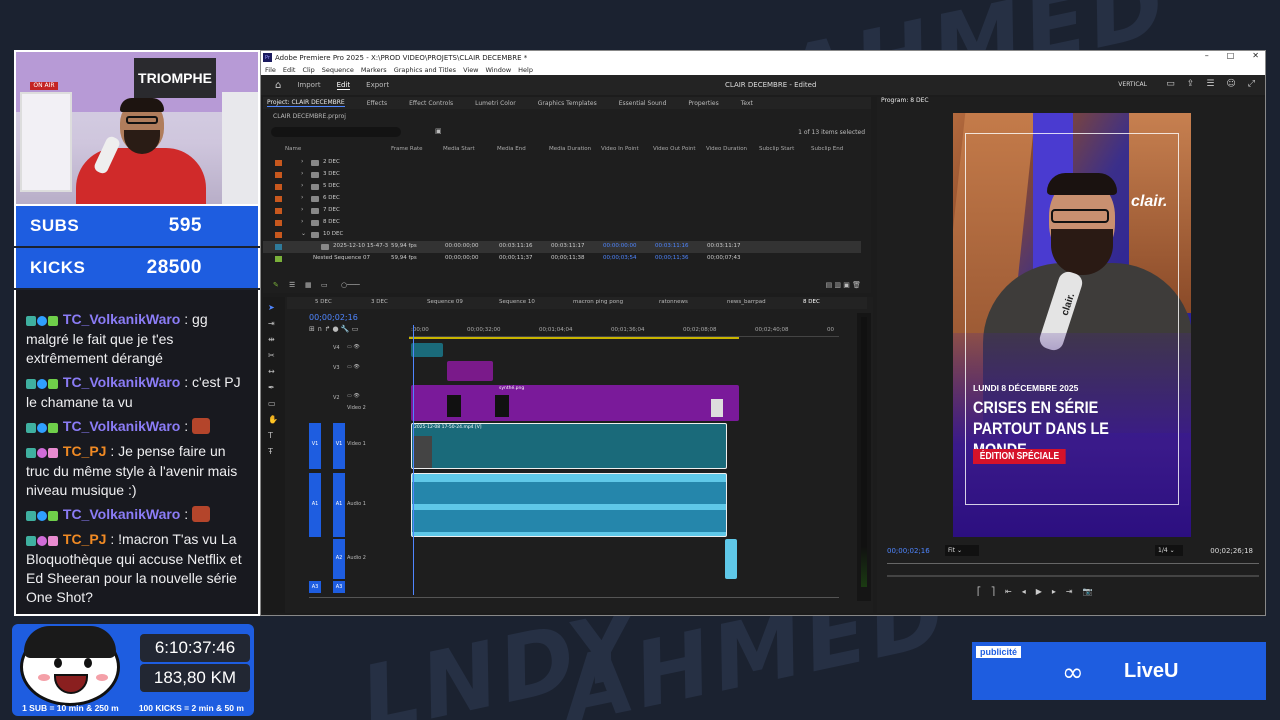 The height and width of the screenshot is (720, 1280). I want to click on tab-properties: Properties, so click(703, 103).